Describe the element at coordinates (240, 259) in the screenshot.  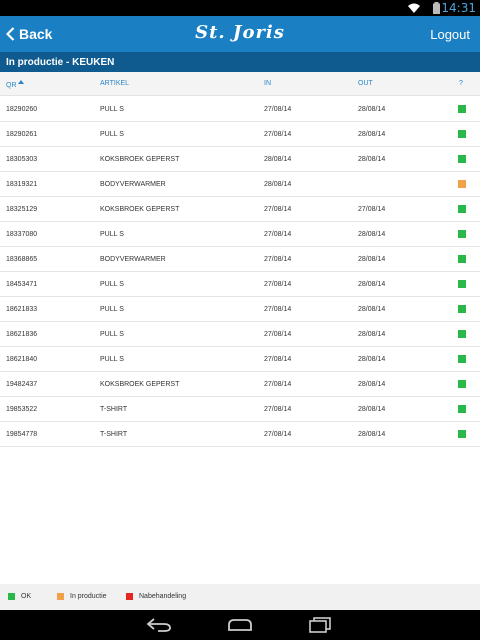
I see `table-row: 18368865 BODYVERWARMER 27/08/14 28/08/14` at that location.